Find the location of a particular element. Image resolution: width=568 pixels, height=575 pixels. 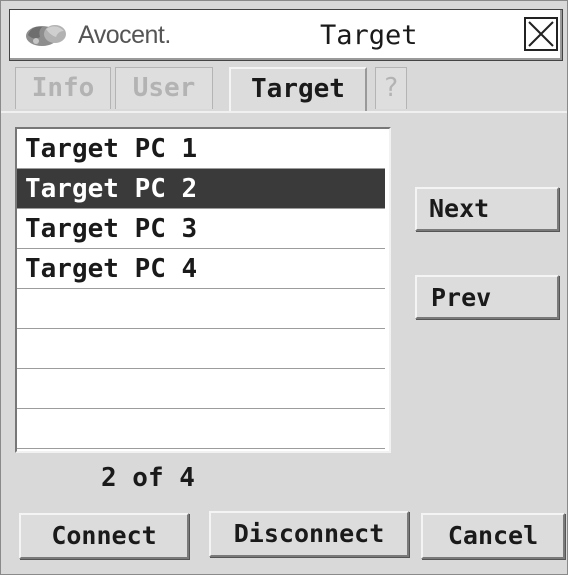

tab-user: User is located at coordinates (164, 88).